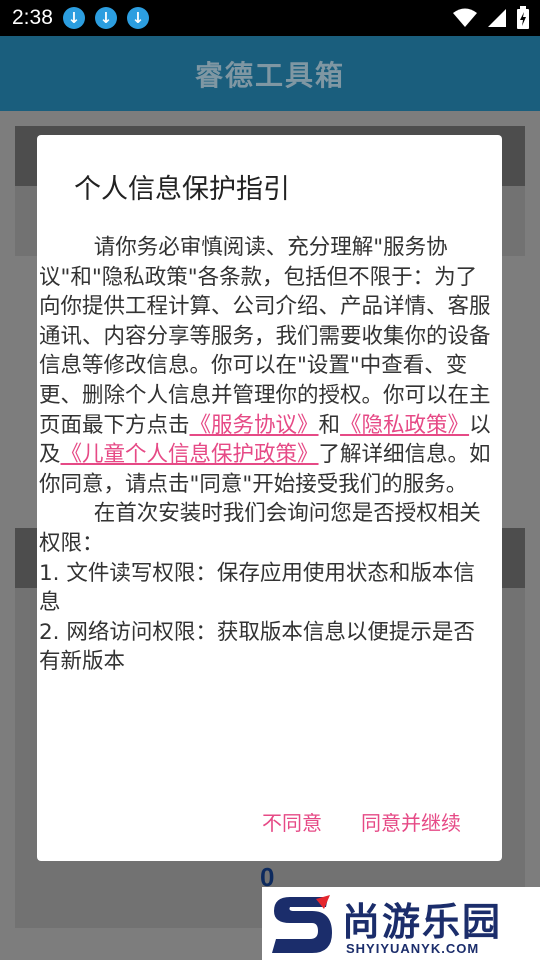 The height and width of the screenshot is (960, 540). Describe the element at coordinates (182, 189) in the screenshot. I see `dialog-title: 个人信息保护指引` at that location.